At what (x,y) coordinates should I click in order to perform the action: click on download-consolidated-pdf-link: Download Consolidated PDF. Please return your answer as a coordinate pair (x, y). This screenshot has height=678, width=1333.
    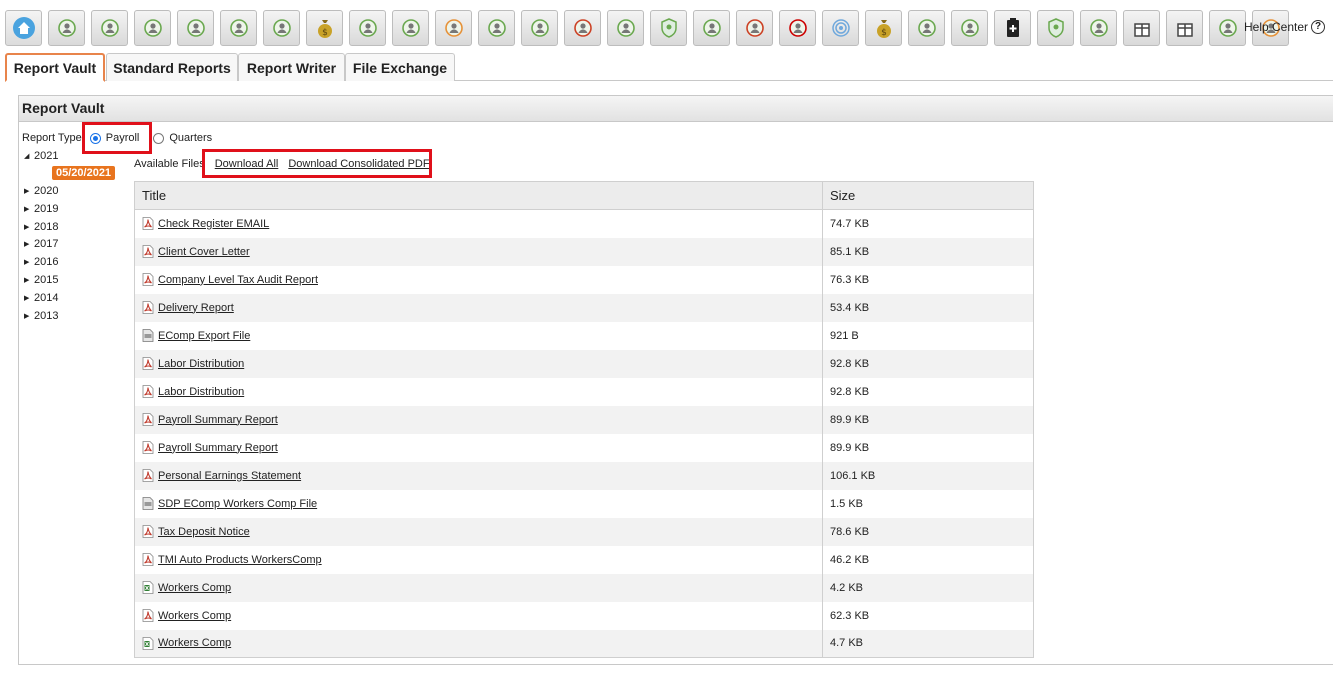
    Looking at the image, I should click on (358, 164).